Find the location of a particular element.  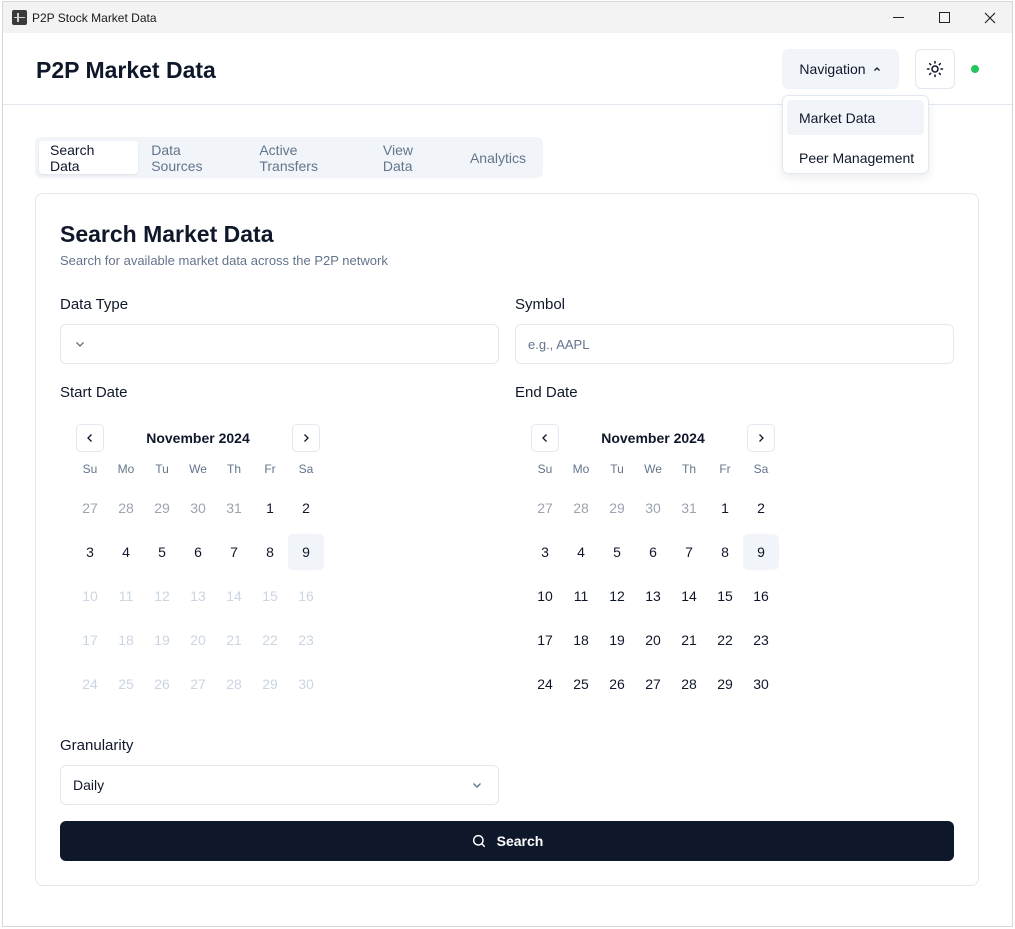

calendar-day: 14 is located at coordinates (689, 596).